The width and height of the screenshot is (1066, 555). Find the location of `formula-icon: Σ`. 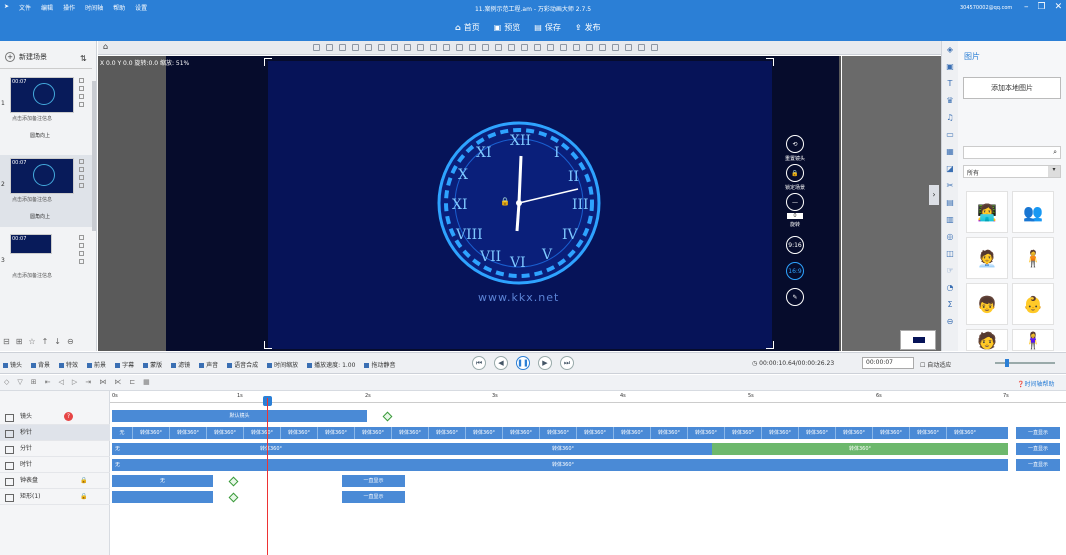

formula-icon: Σ is located at coordinates (949, 304).